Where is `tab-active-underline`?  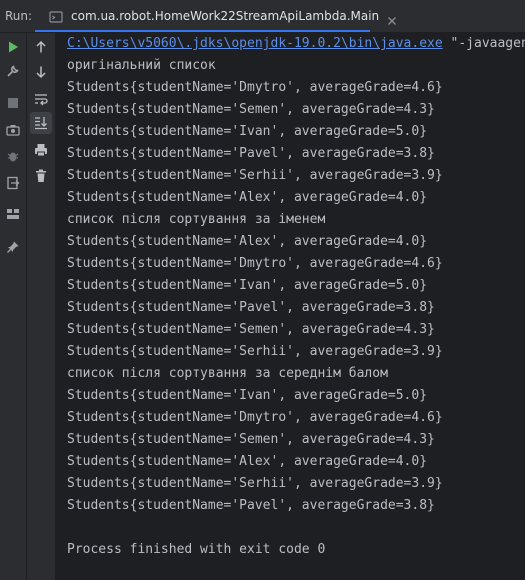 tab-active-underline is located at coordinates (202, 31).